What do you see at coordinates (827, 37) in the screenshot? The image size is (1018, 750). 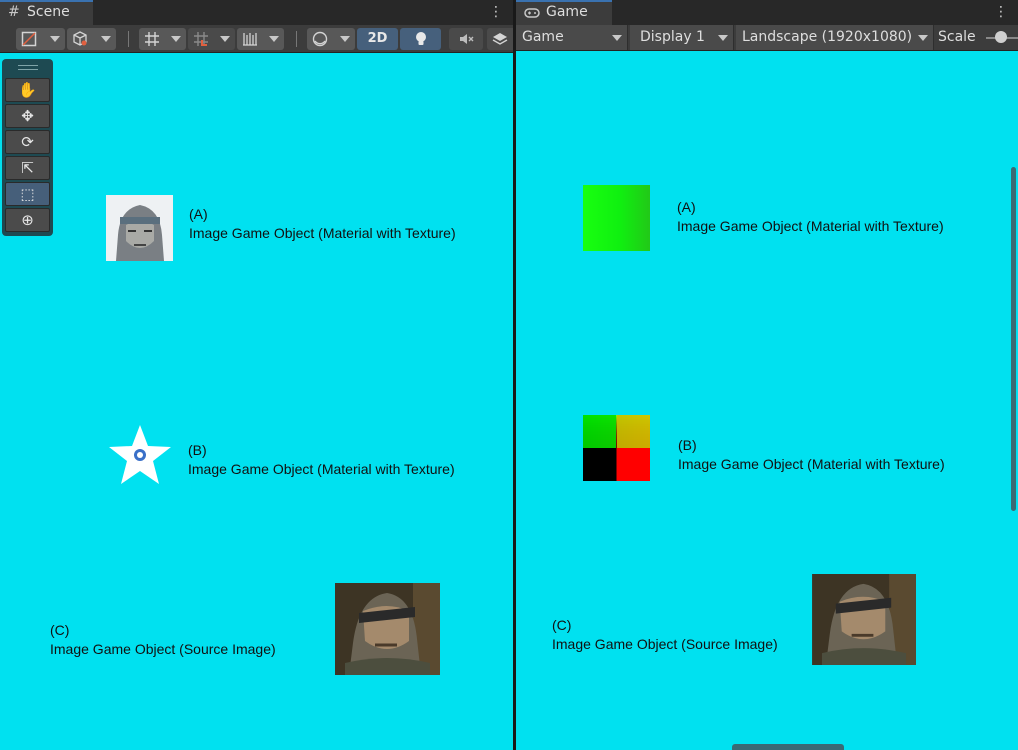 I see `resolution-select-value: Landscape (1920x1080)` at bounding box center [827, 37].